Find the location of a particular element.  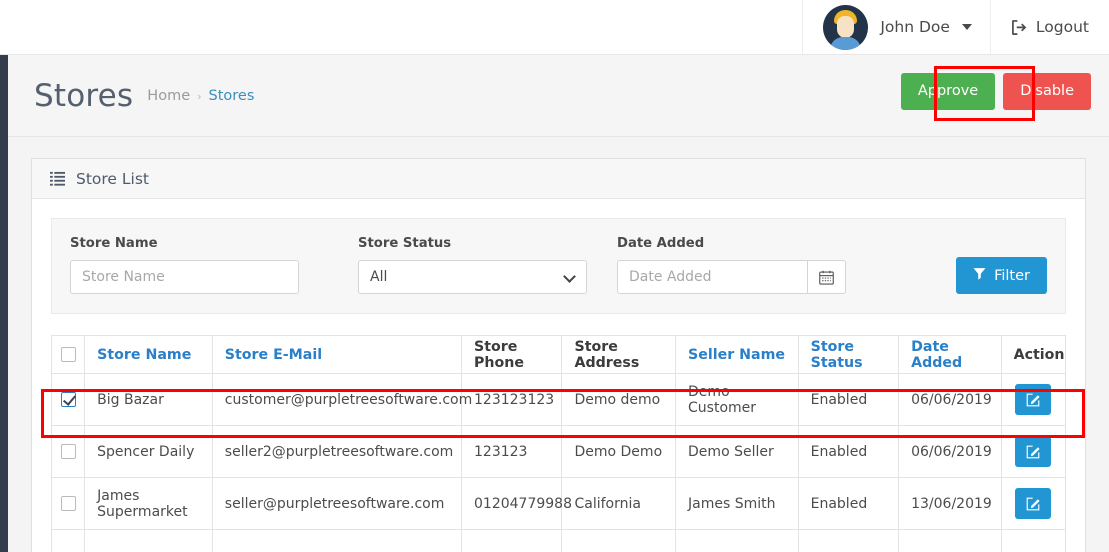

cell-store-phone: 123123123 is located at coordinates (511, 399).